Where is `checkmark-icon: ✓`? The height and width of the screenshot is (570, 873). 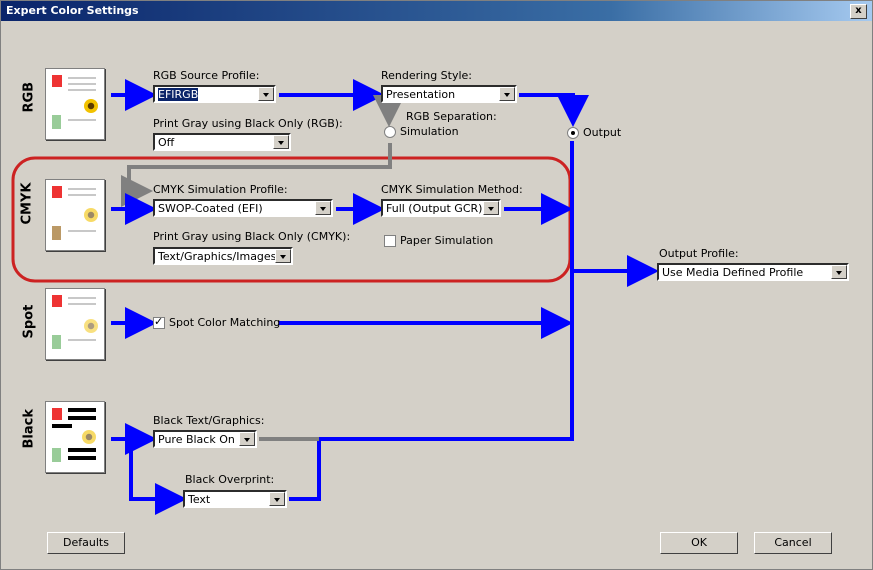 checkmark-icon: ✓ is located at coordinates (159, 321).